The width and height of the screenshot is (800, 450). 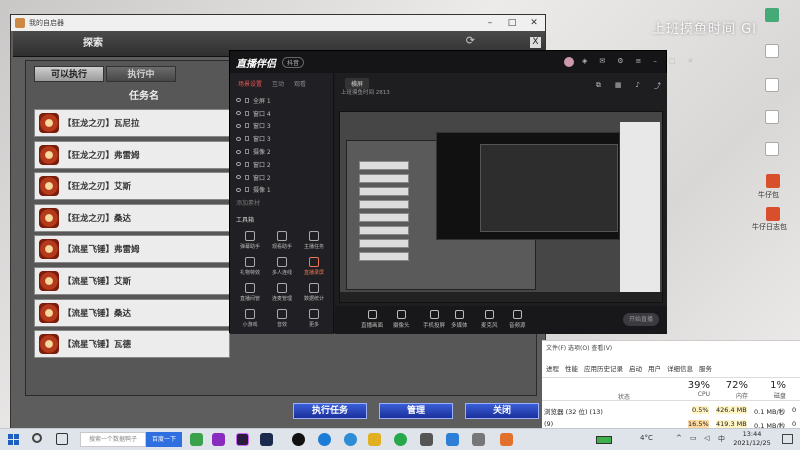 I want to click on task-row: 【狂龙之刃】弗雷姆, so click(x=132, y=154).